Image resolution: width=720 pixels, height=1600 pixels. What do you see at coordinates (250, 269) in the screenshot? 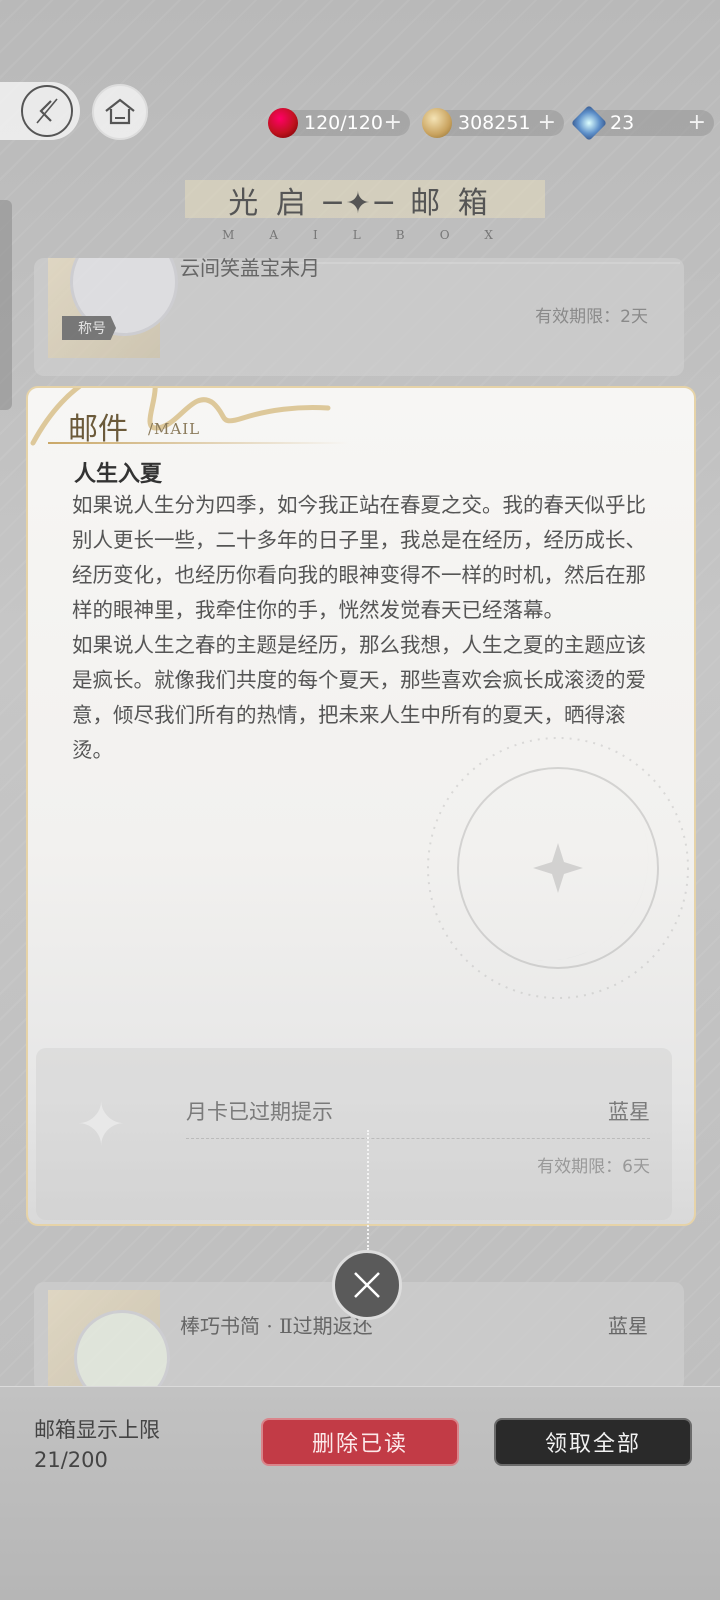
I see `mail-subject: 云间笑盖宝未月` at bounding box center [250, 269].